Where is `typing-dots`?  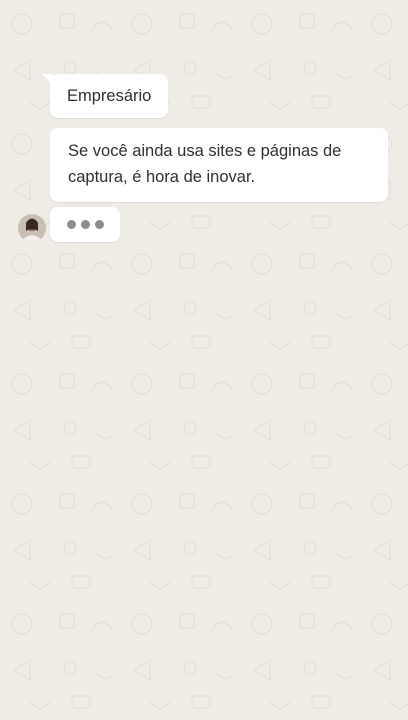 typing-dots is located at coordinates (85, 224).